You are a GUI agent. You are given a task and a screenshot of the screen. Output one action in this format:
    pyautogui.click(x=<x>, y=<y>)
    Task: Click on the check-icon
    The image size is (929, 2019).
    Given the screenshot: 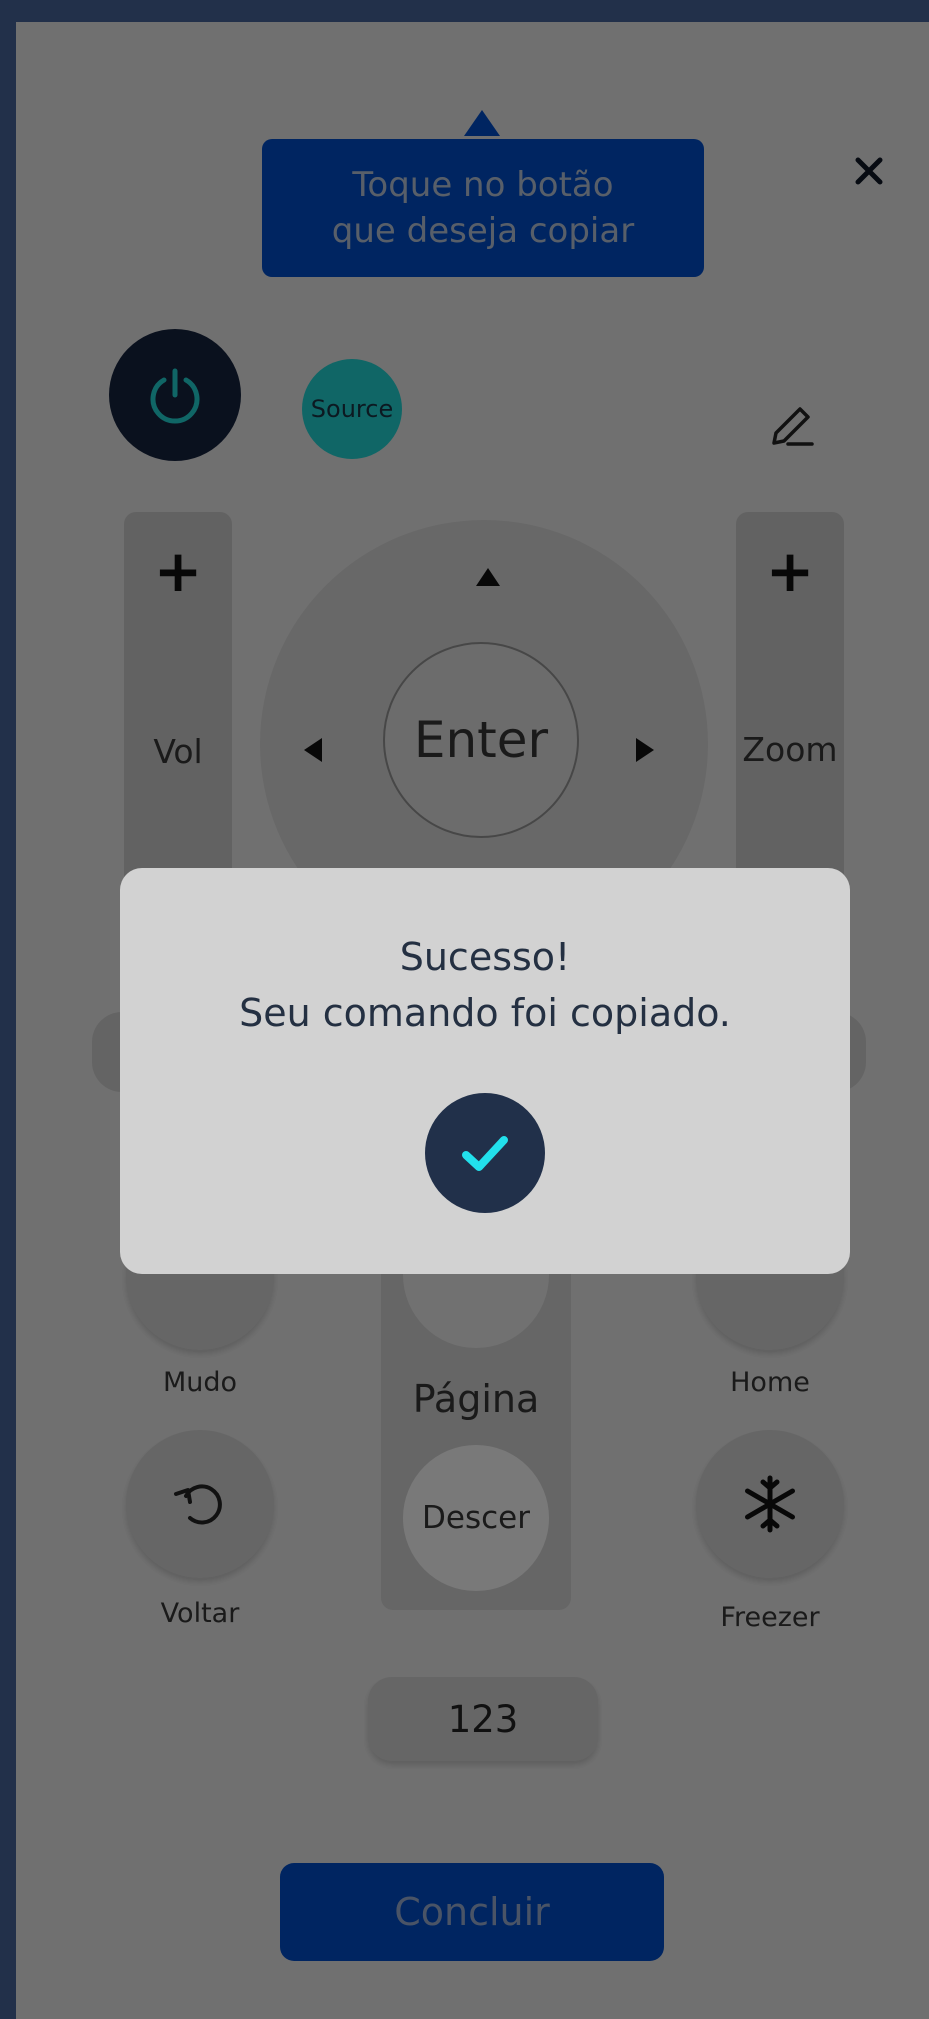 What is the action you would take?
    pyautogui.click(x=485, y=1153)
    